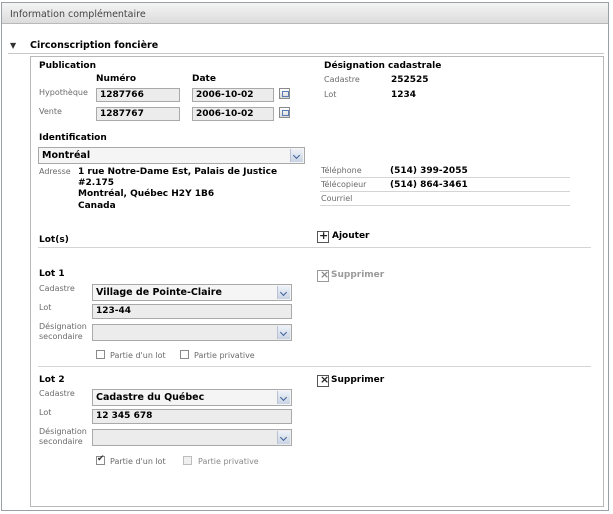 The image size is (613, 514). I want to click on designation-lot-value: 1234, so click(404, 95).